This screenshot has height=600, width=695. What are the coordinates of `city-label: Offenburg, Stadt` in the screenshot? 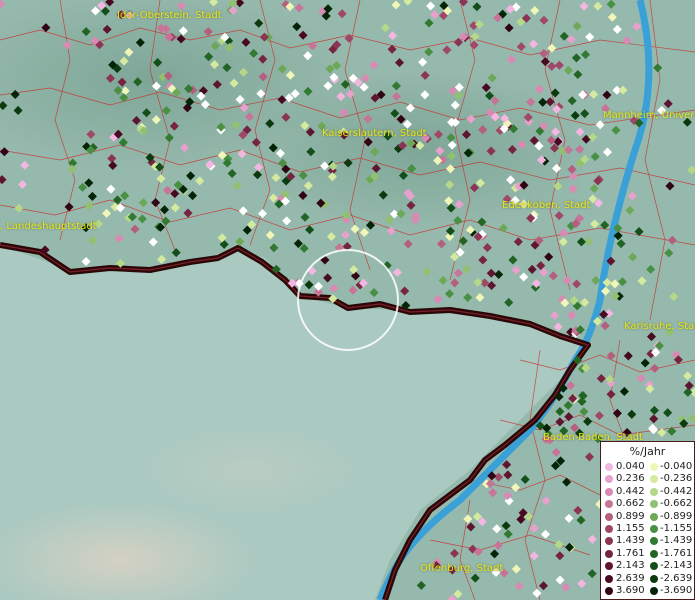 It's located at (462, 568).